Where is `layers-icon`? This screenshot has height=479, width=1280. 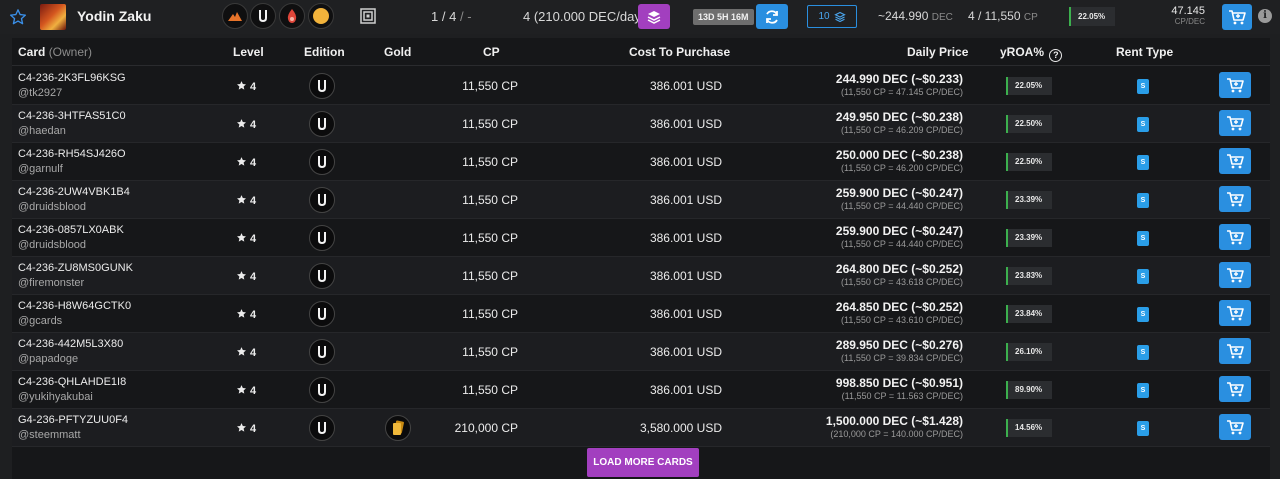 layers-icon is located at coordinates (839, 16).